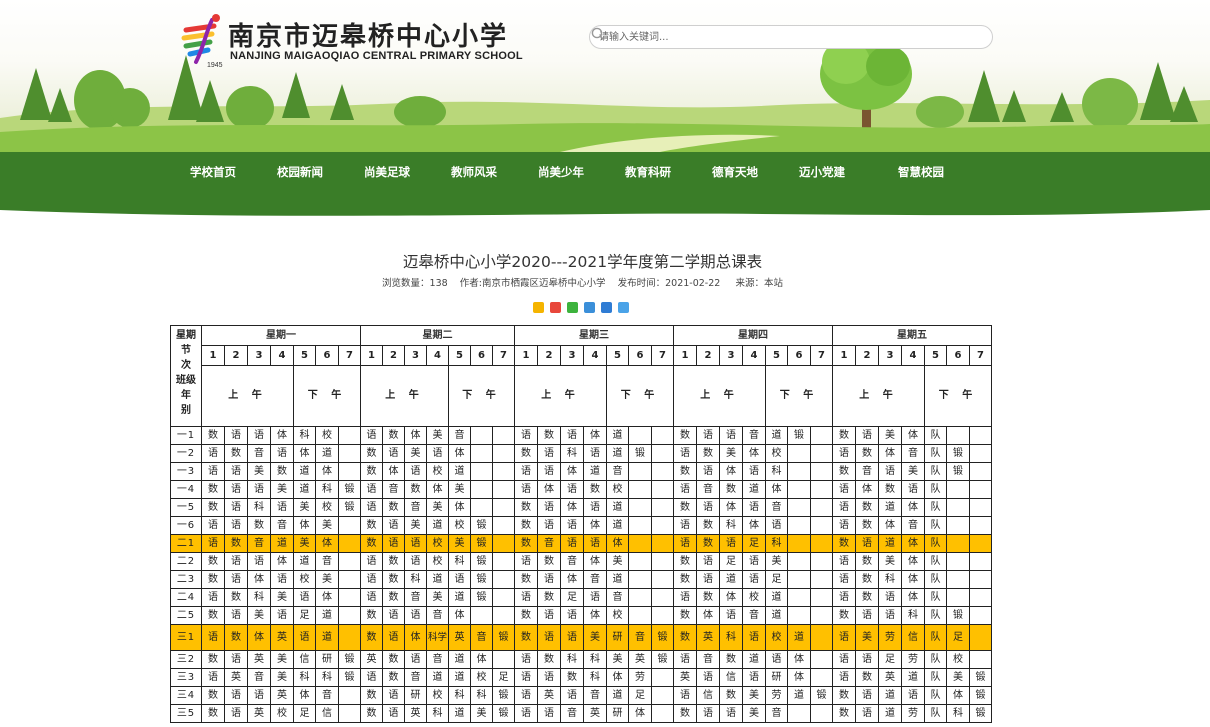 Image resolution: width=1210 pixels, height=727 pixels. Describe the element at coordinates (387, 174) in the screenshot. I see `nav-item-football: 尚美足球` at that location.